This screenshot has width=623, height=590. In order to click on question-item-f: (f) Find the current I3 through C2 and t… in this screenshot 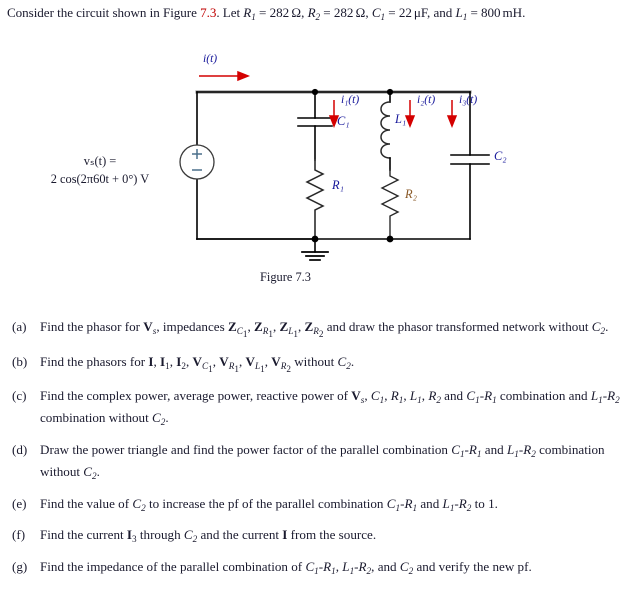, I will do `click(311, 537)`.